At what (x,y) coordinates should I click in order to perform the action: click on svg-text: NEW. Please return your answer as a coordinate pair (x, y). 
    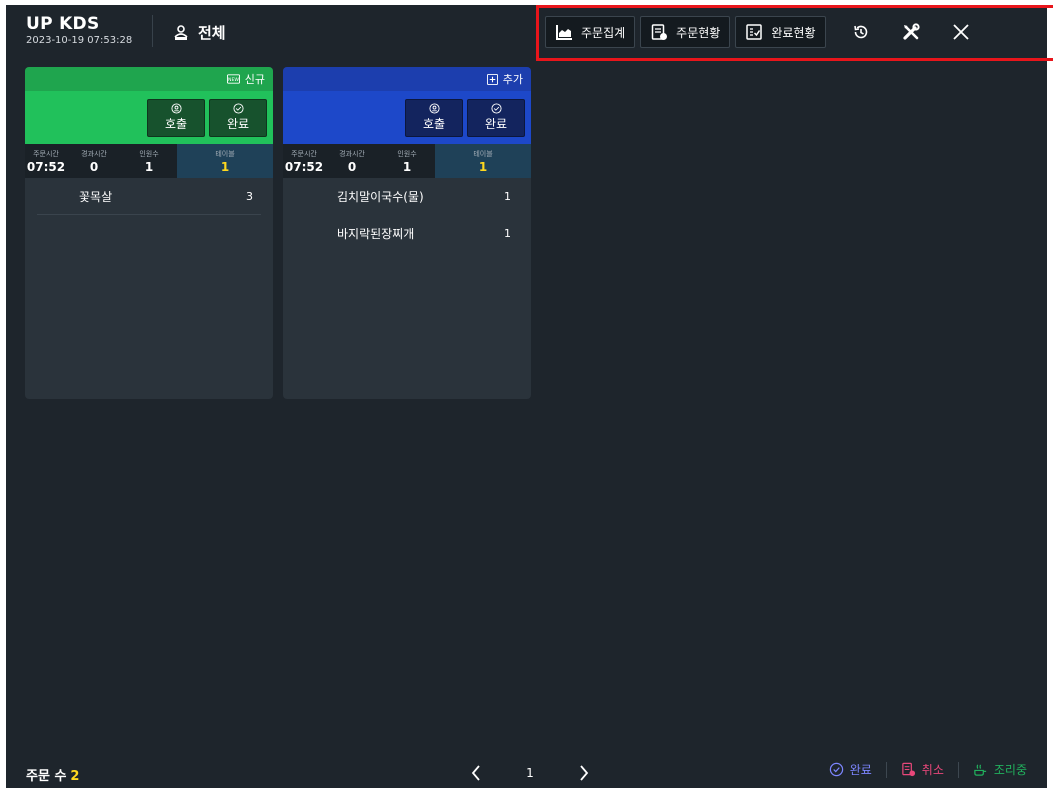
    Looking at the image, I should click on (233, 80).